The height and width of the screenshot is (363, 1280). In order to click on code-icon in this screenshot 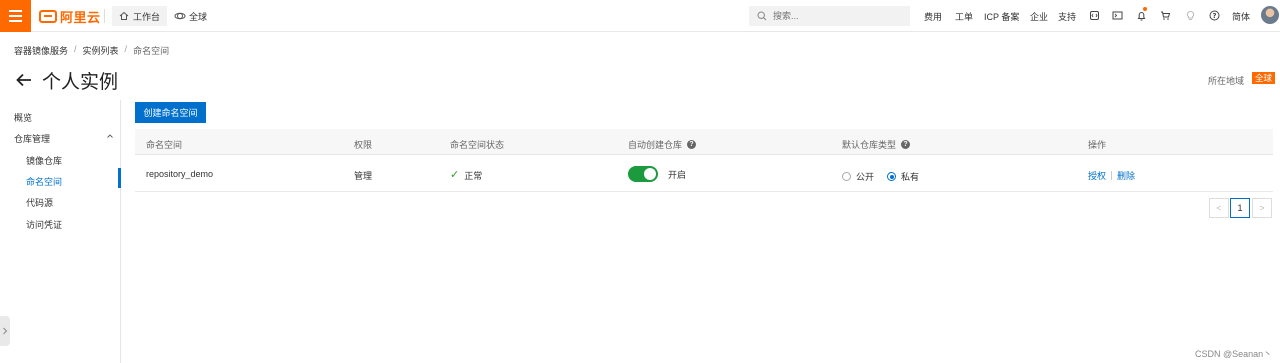, I will do `click(1094, 15)`.